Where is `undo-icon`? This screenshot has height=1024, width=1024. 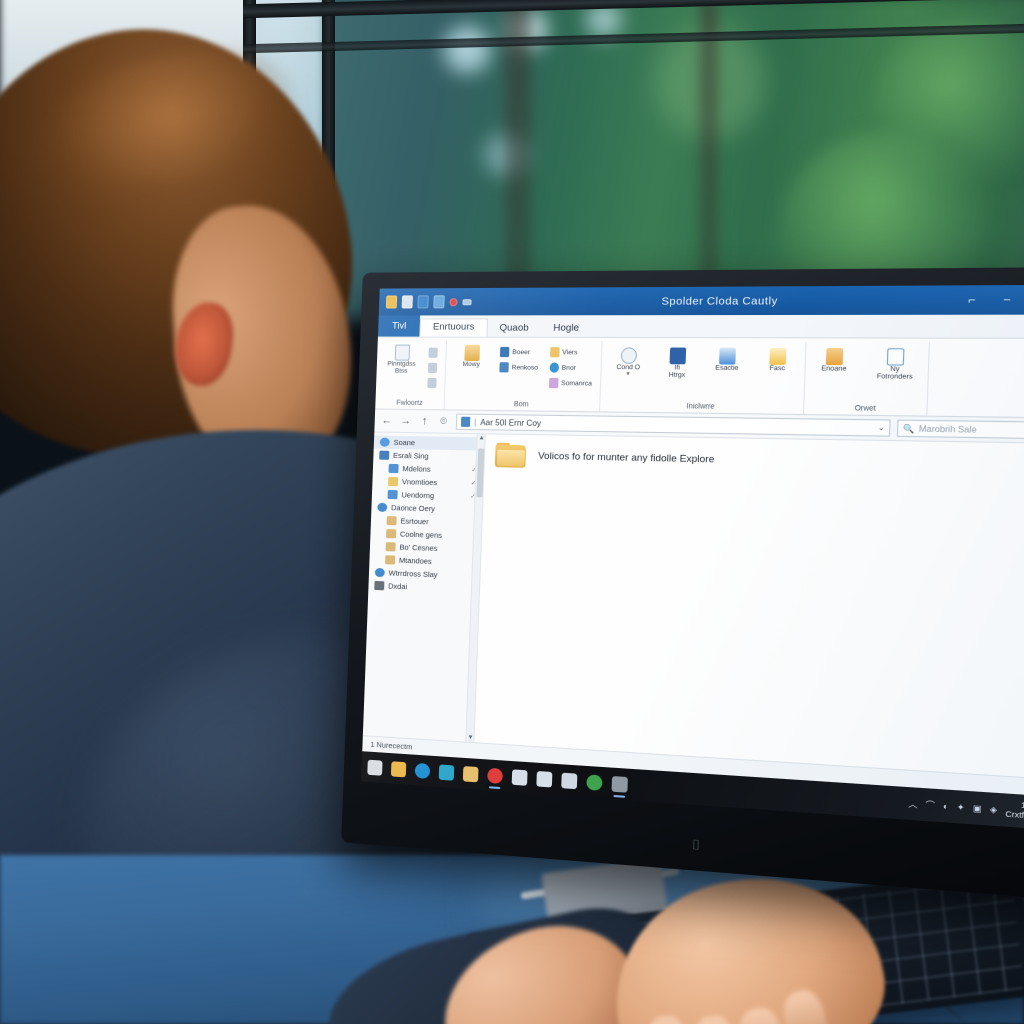 undo-icon is located at coordinates (423, 302).